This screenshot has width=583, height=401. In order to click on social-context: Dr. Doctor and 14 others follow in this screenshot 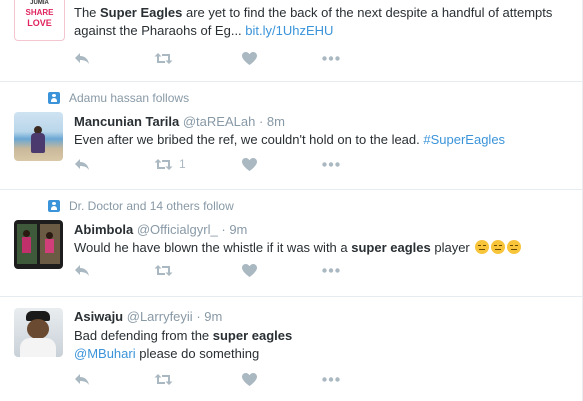, I will do `click(141, 206)`.